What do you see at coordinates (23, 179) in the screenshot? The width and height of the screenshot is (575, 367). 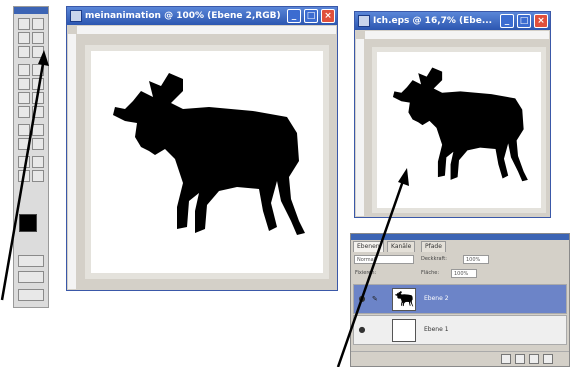 I see `arrow-to-toolbox` at bounding box center [23, 179].